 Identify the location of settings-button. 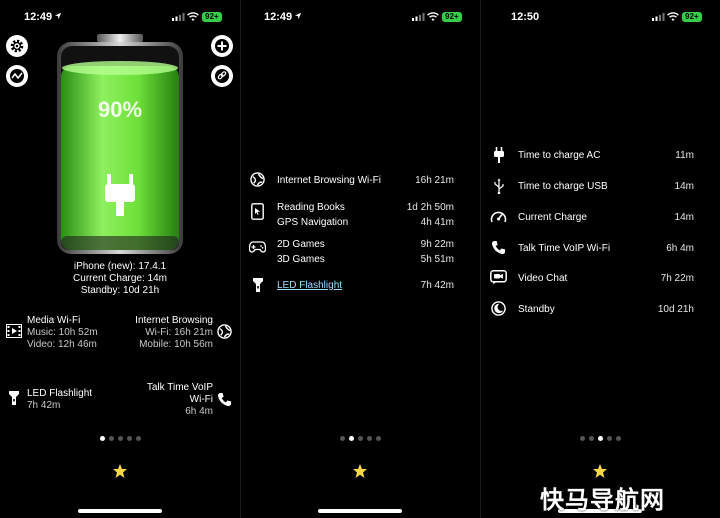
(17, 46).